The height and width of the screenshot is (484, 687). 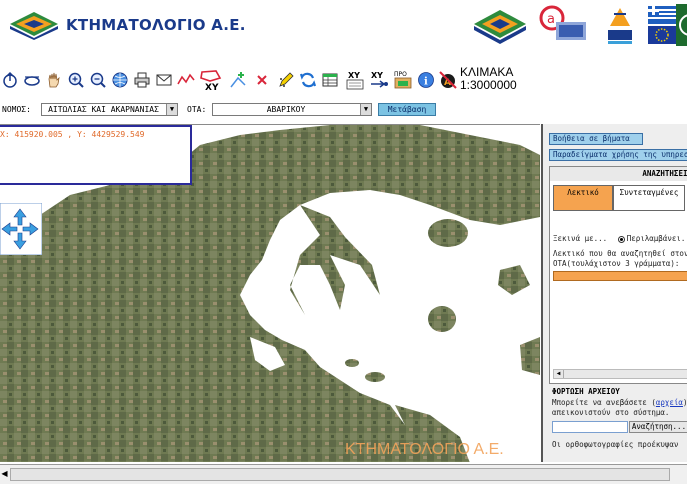 What do you see at coordinates (596, 139) in the screenshot?
I see `help-steps-button: Βοήθεια σε βήματα` at bounding box center [596, 139].